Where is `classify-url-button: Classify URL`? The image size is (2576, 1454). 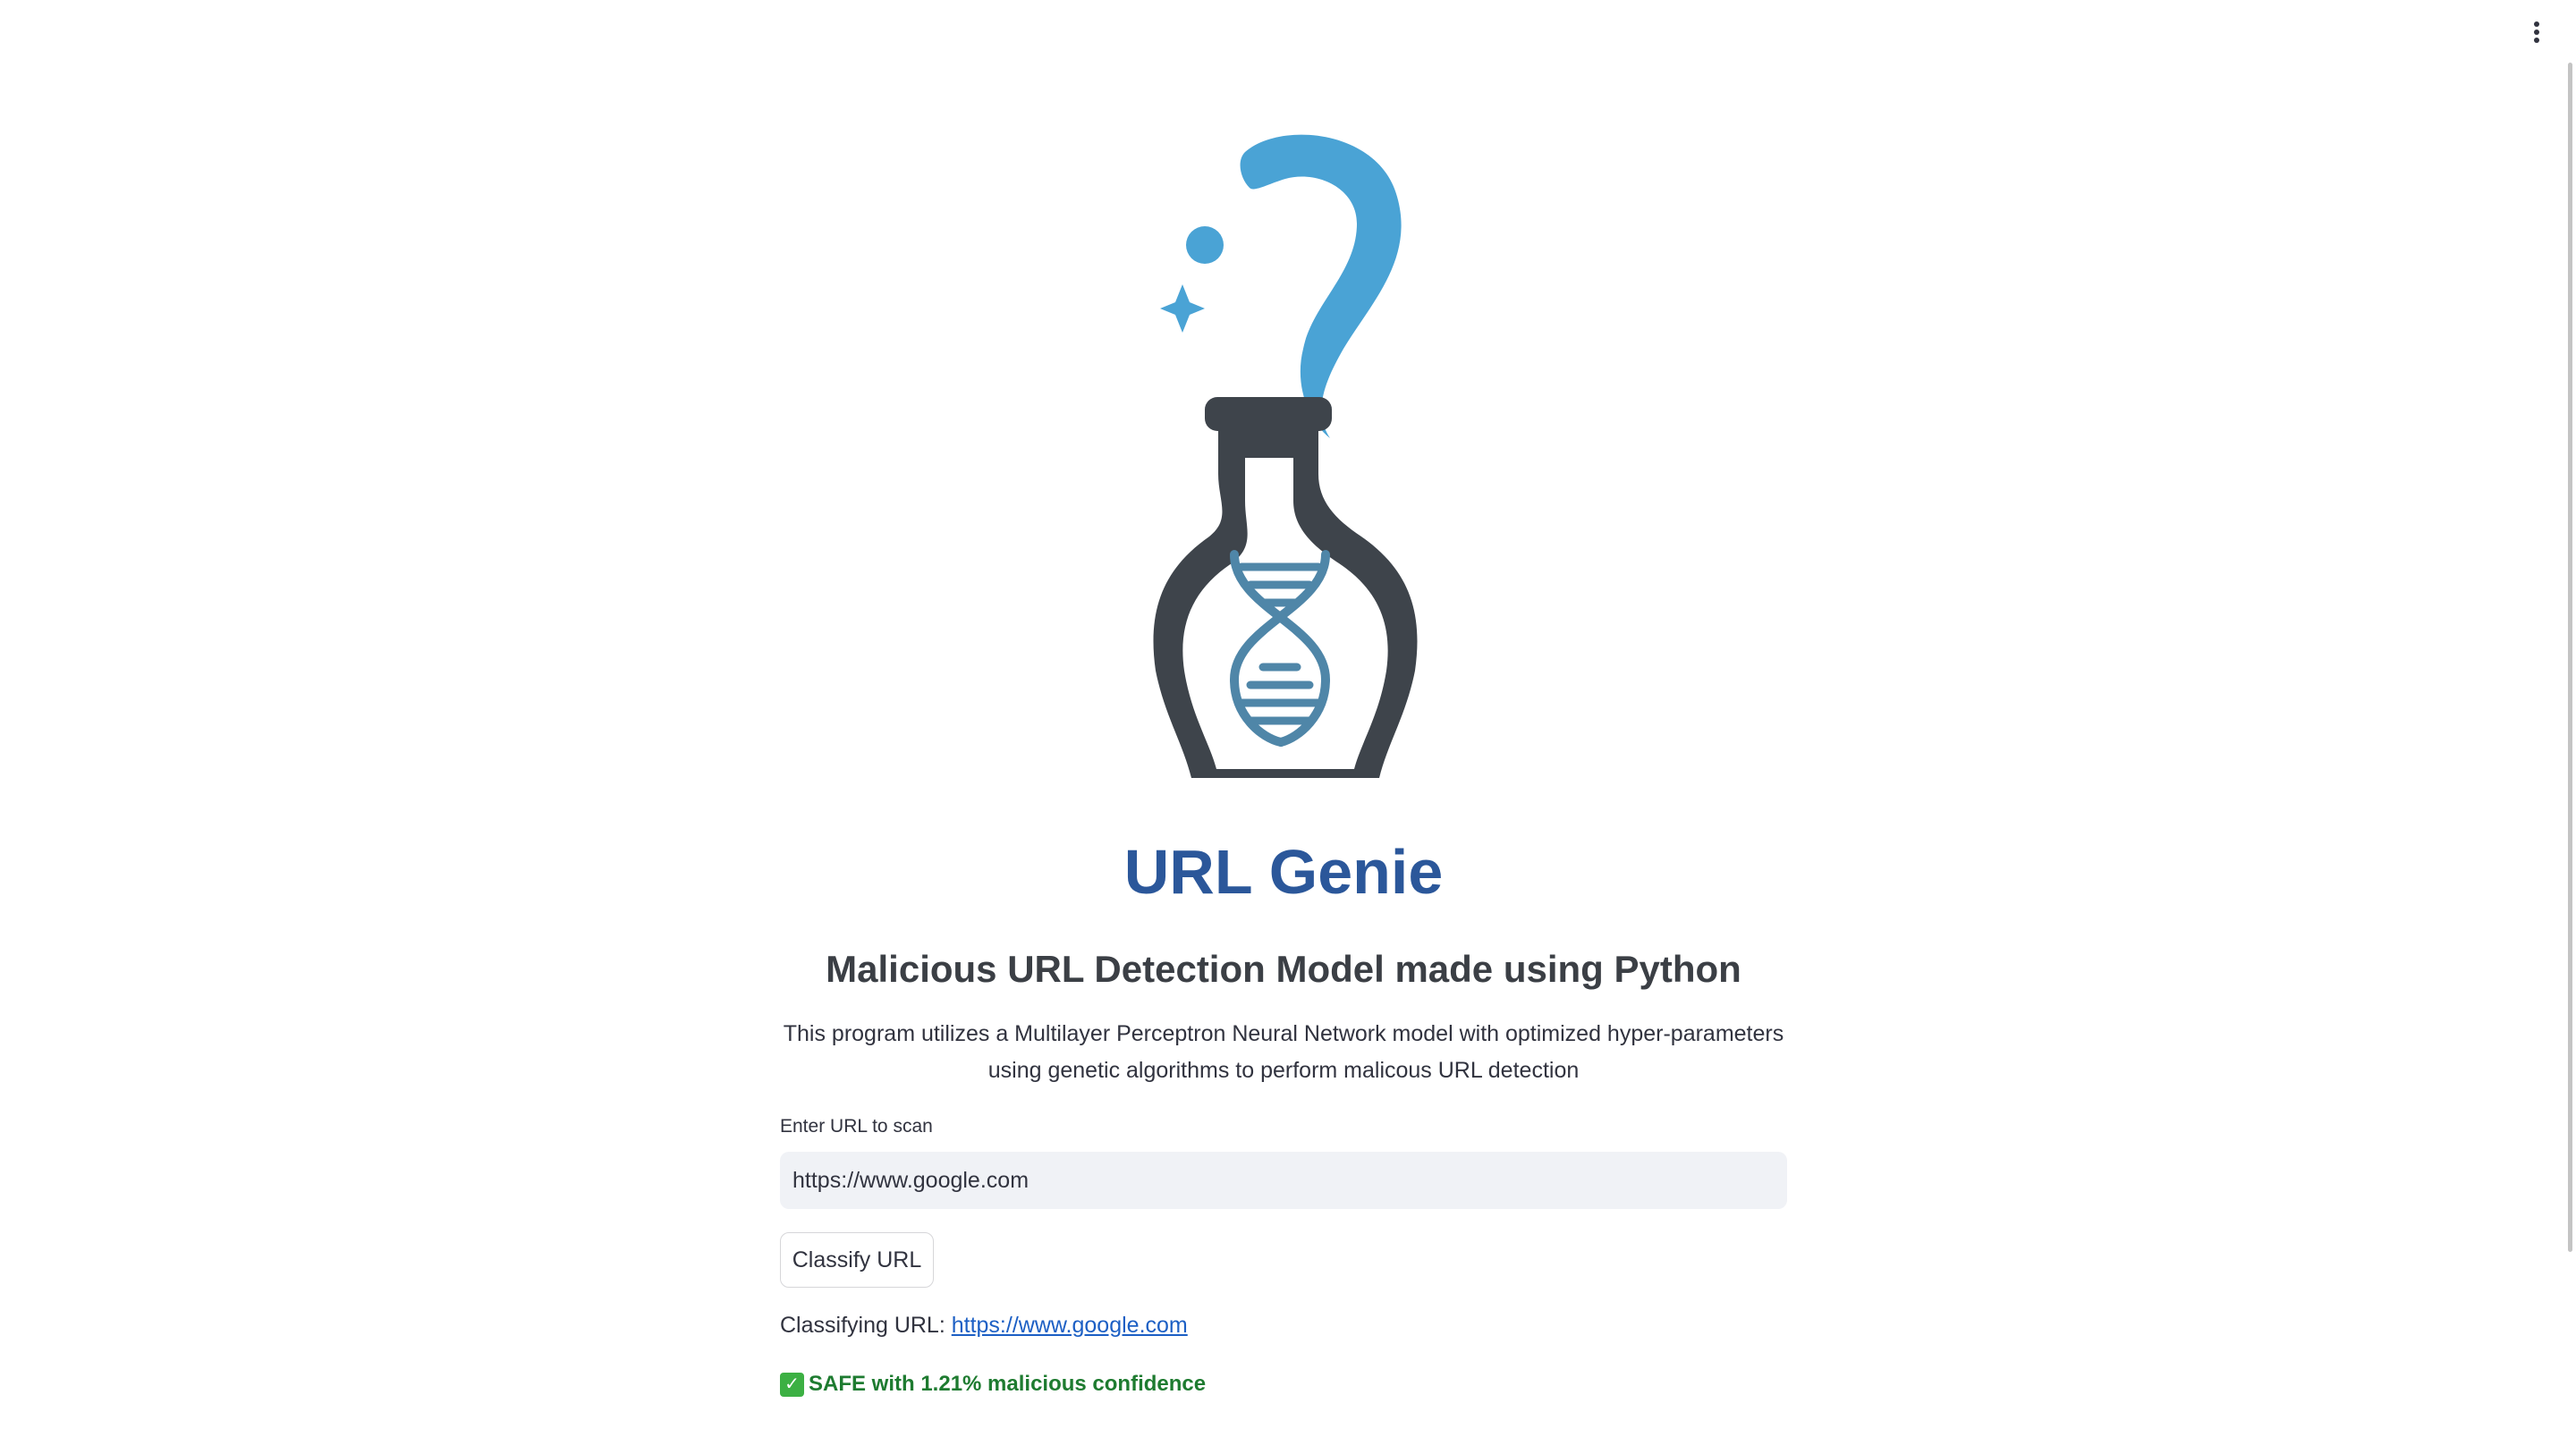
classify-url-button: Classify URL is located at coordinates (857, 1260).